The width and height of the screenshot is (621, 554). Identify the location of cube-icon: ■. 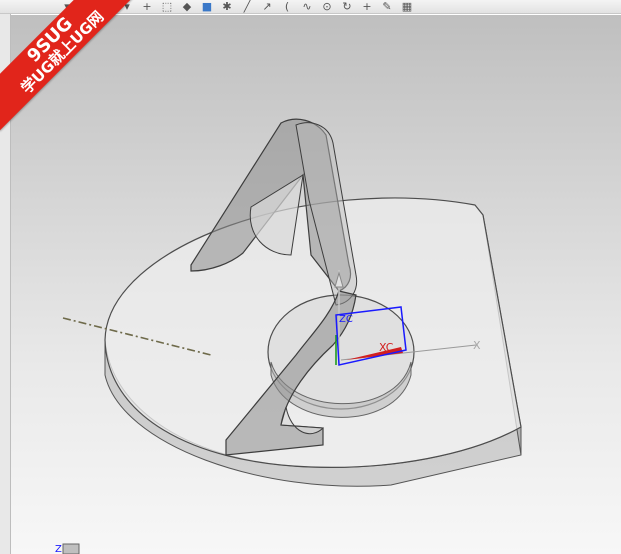
(207, 6).